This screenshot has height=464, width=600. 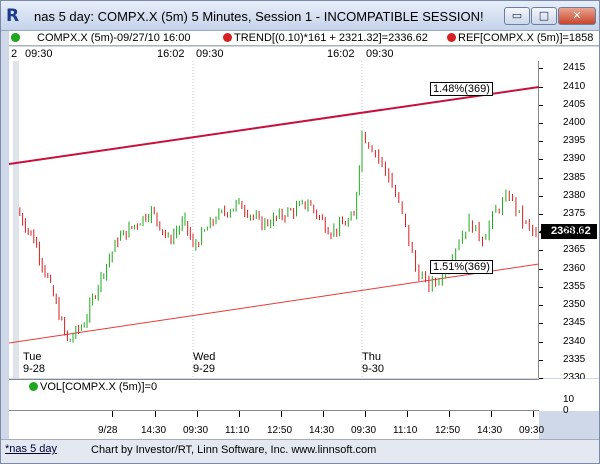 What do you see at coordinates (574, 286) in the screenshot?
I see `price-axis-tick-label: 2355` at bounding box center [574, 286].